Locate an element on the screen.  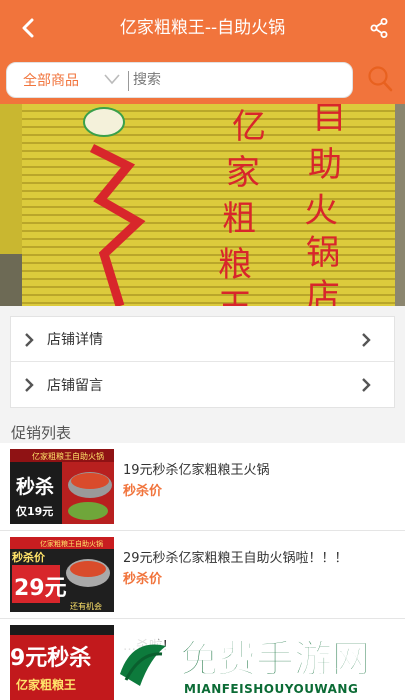
app-header: 亿家粗粮王--自助火锅 is located at coordinates (202, 28).